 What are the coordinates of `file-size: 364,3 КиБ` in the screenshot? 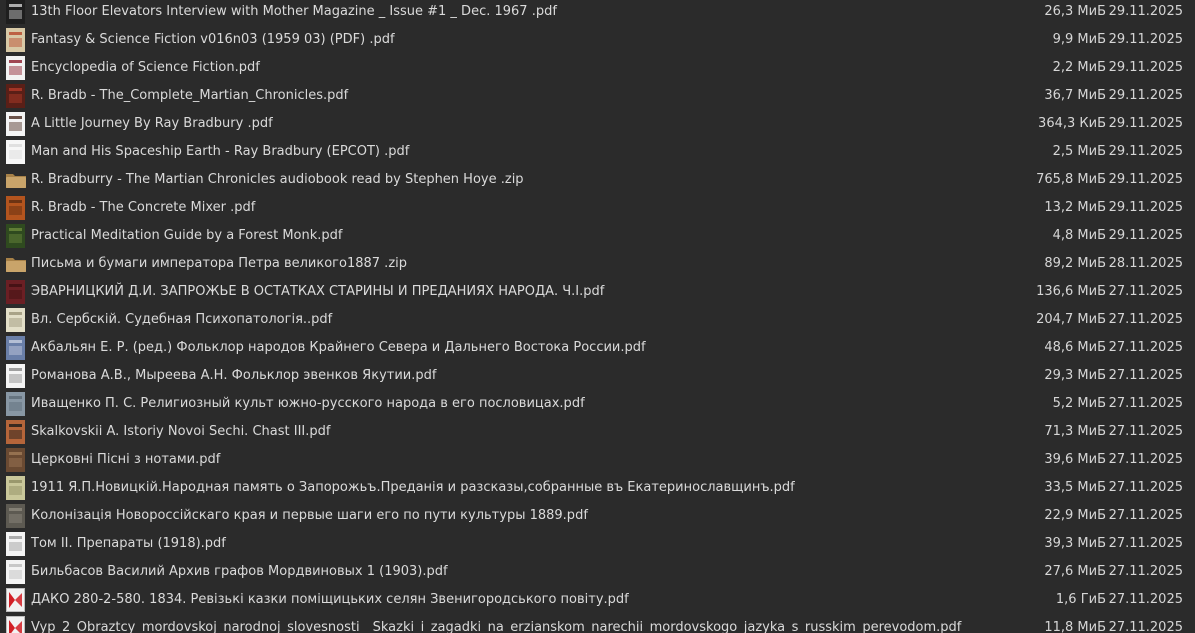 It's located at (1072, 123).